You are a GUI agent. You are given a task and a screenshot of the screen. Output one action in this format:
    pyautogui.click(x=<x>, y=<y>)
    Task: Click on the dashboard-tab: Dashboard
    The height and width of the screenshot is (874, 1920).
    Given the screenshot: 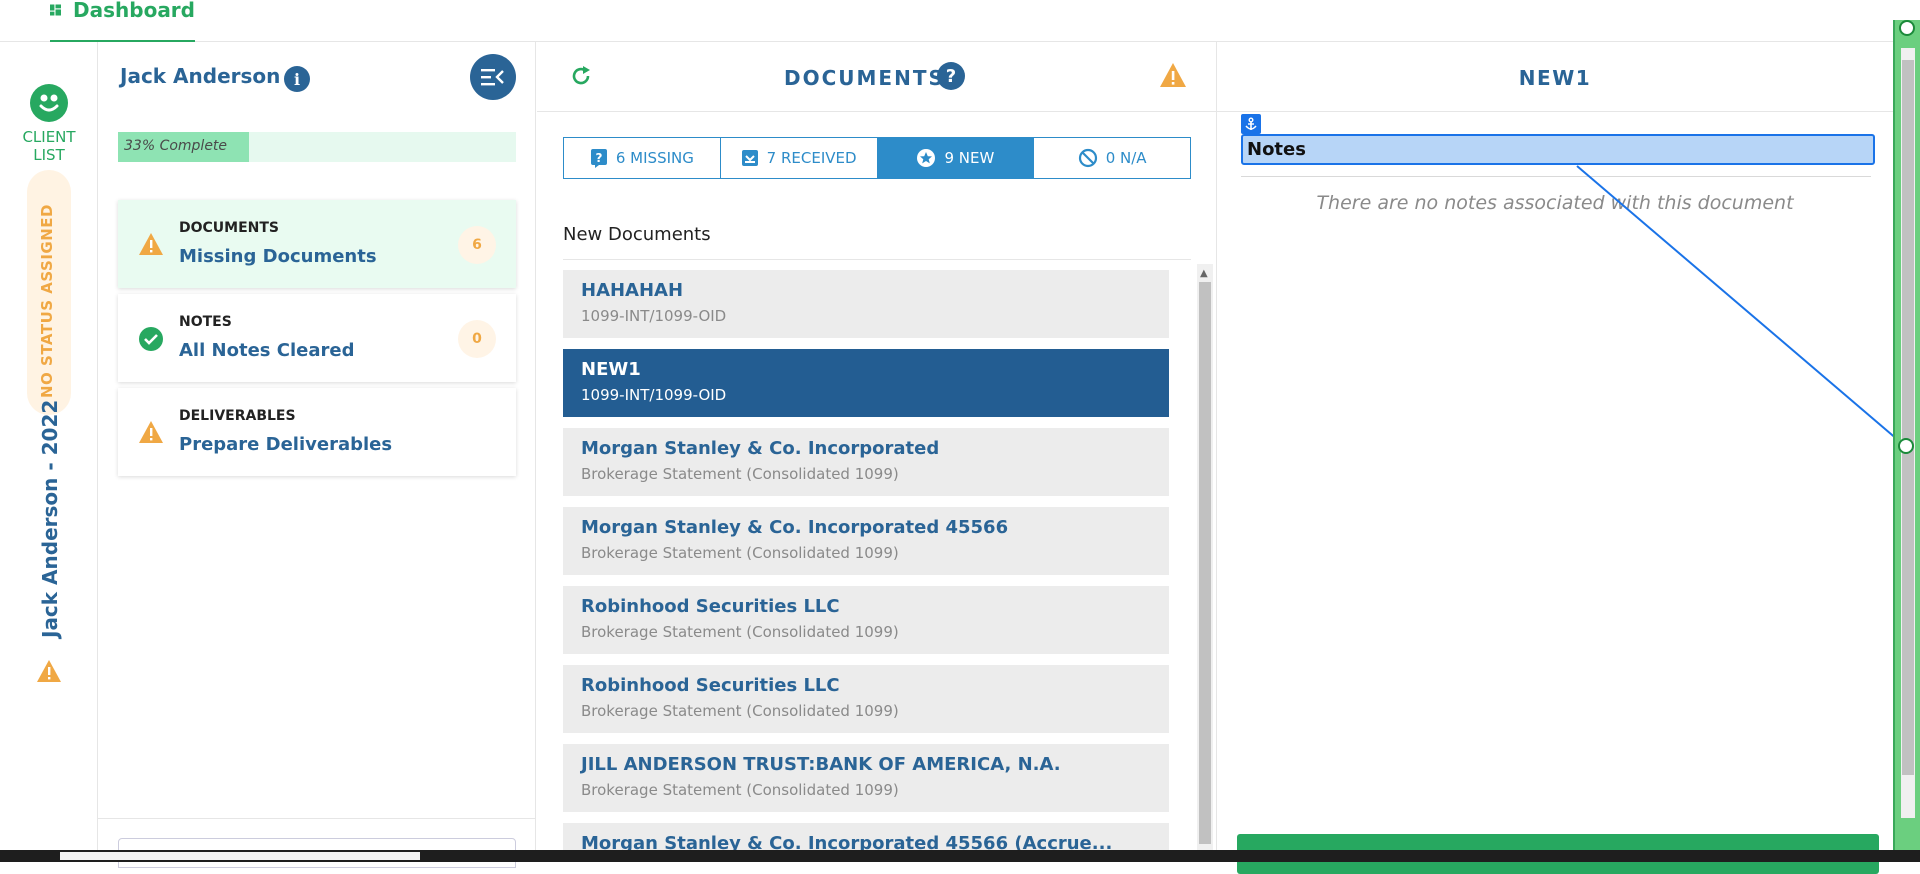 What is the action you would take?
    pyautogui.click(x=122, y=21)
    